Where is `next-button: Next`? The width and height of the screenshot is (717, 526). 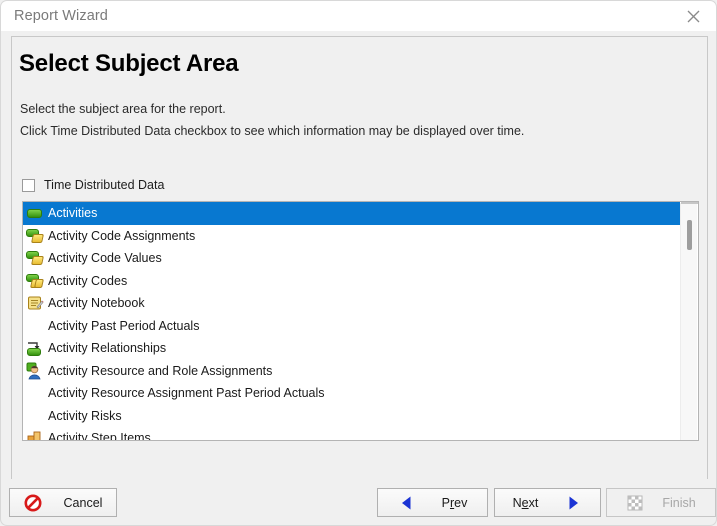 next-button: Next is located at coordinates (547, 502).